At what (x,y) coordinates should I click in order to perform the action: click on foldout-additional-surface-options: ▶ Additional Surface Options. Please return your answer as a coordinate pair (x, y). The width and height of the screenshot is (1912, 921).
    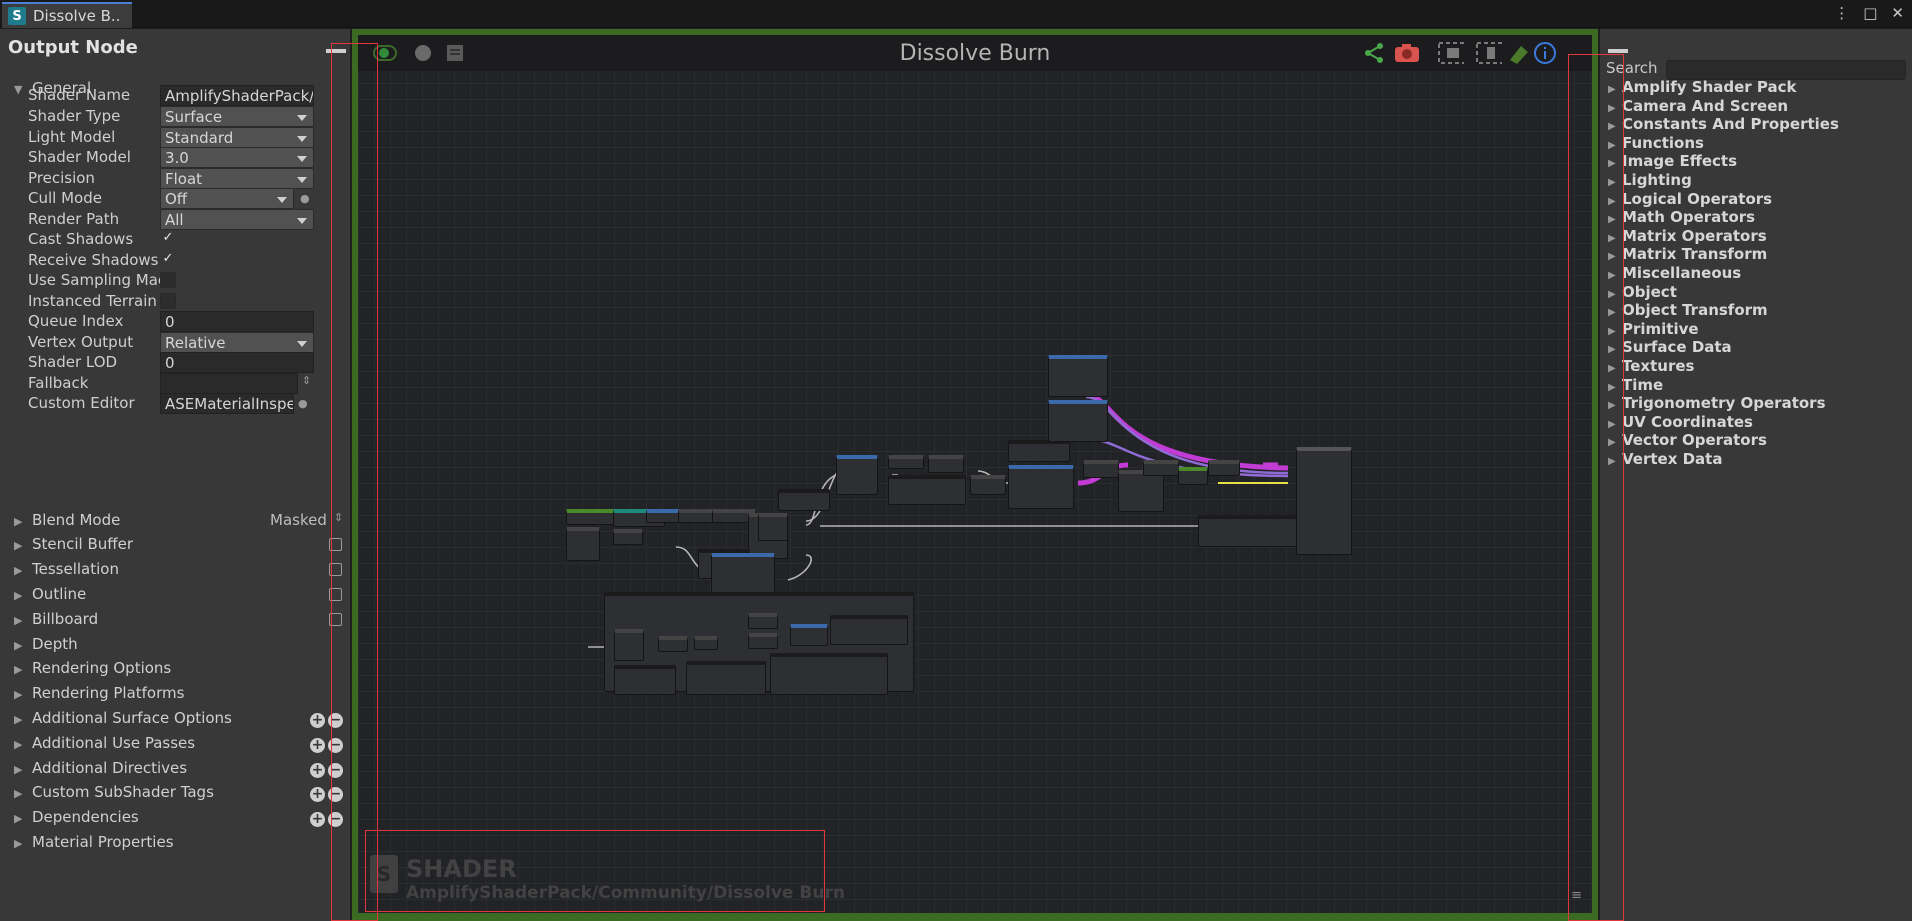
    Looking at the image, I should click on (123, 718).